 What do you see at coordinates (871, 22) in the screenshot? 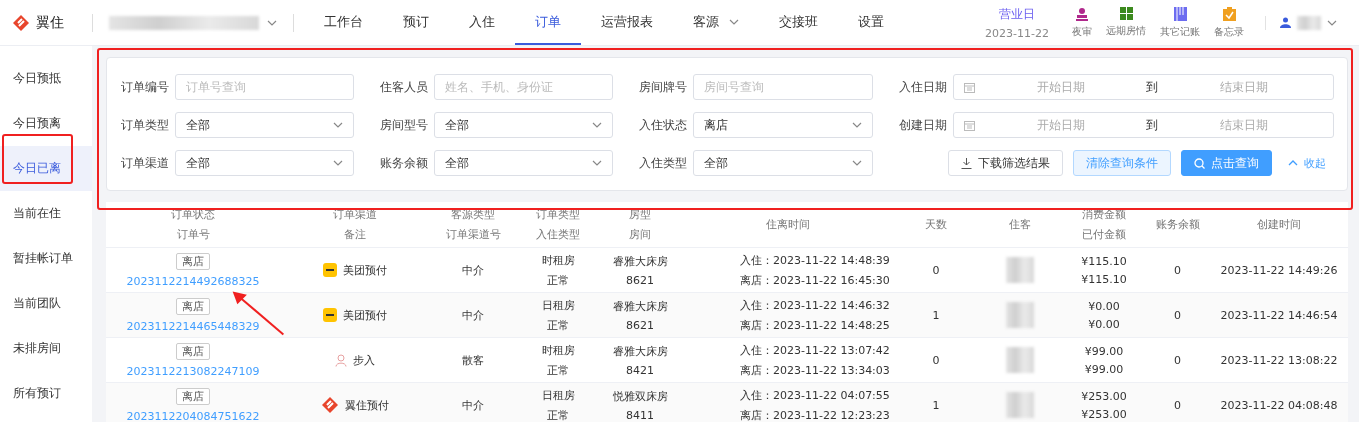
I see `nav-tab: 设置` at bounding box center [871, 22].